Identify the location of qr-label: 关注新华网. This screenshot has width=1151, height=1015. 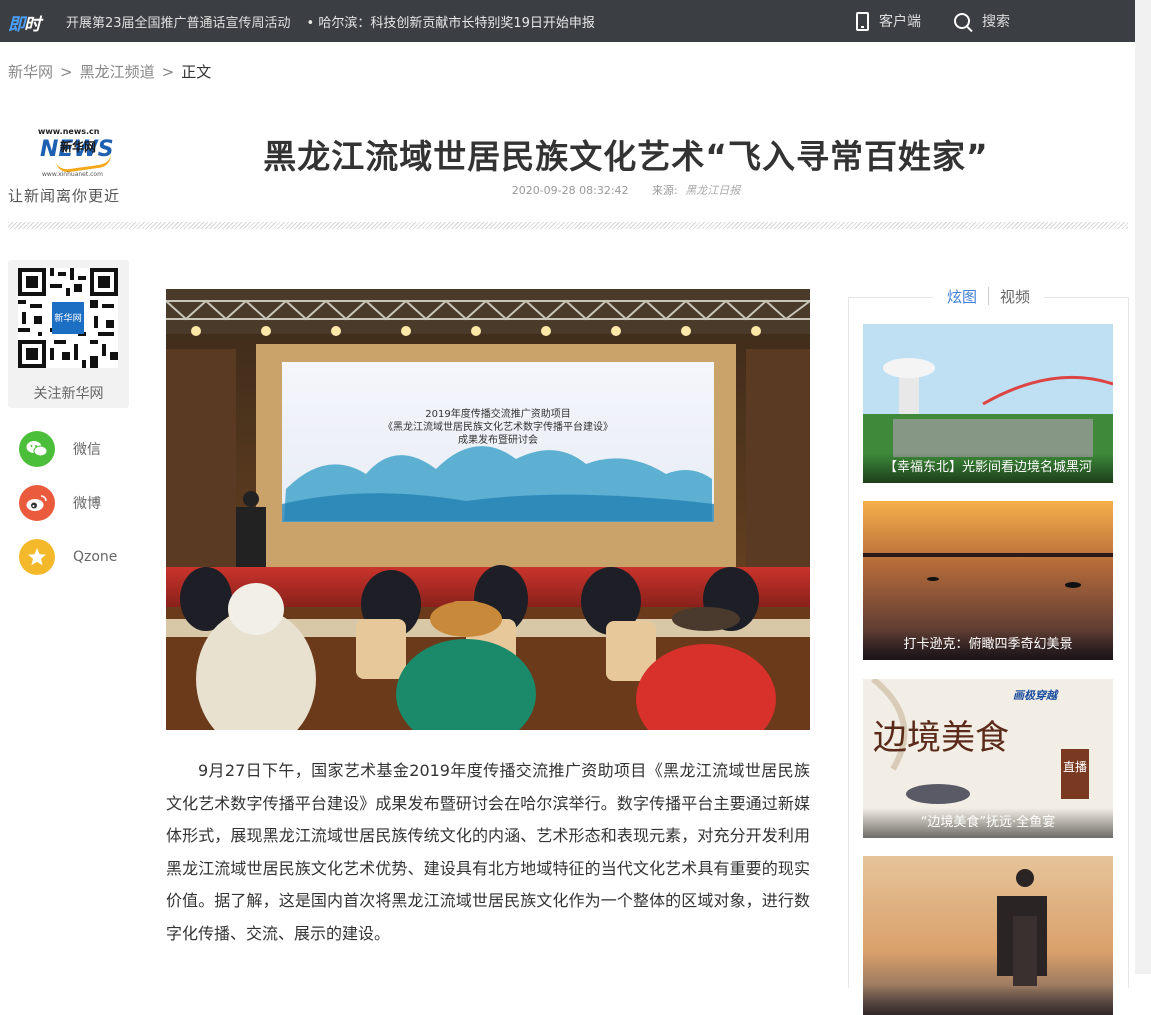
(68, 394).